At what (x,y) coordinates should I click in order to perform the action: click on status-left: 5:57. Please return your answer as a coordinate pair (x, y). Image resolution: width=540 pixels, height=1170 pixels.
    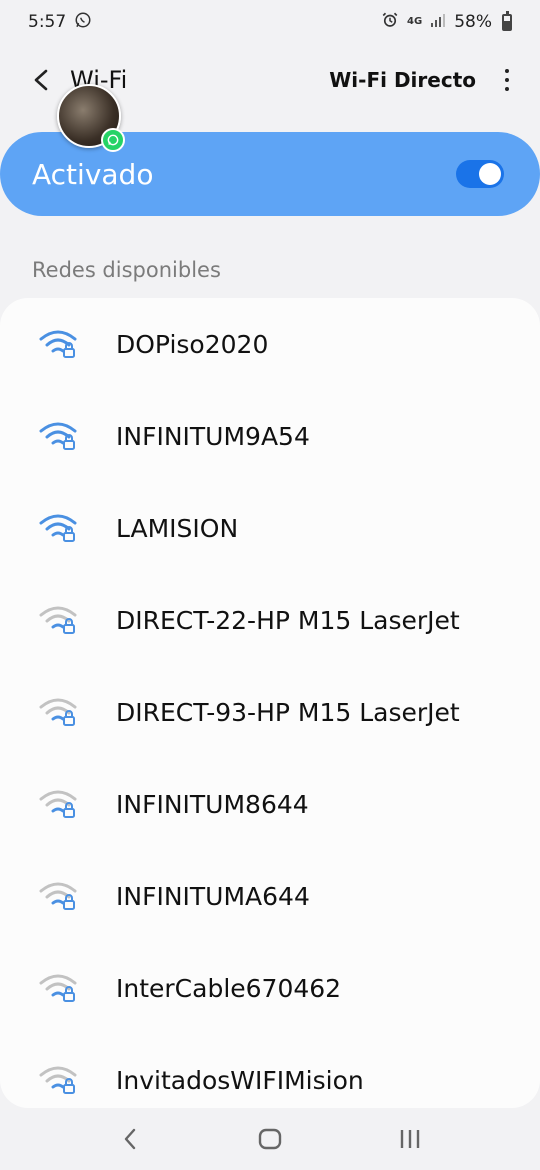
    Looking at the image, I should click on (60, 22).